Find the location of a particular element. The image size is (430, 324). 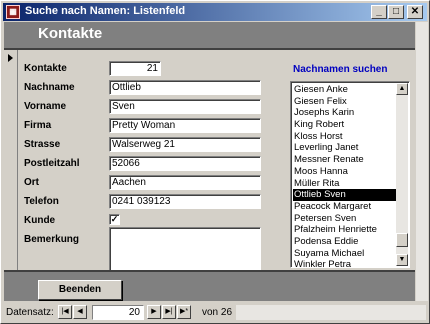

bemerkung-field is located at coordinates (185, 249).